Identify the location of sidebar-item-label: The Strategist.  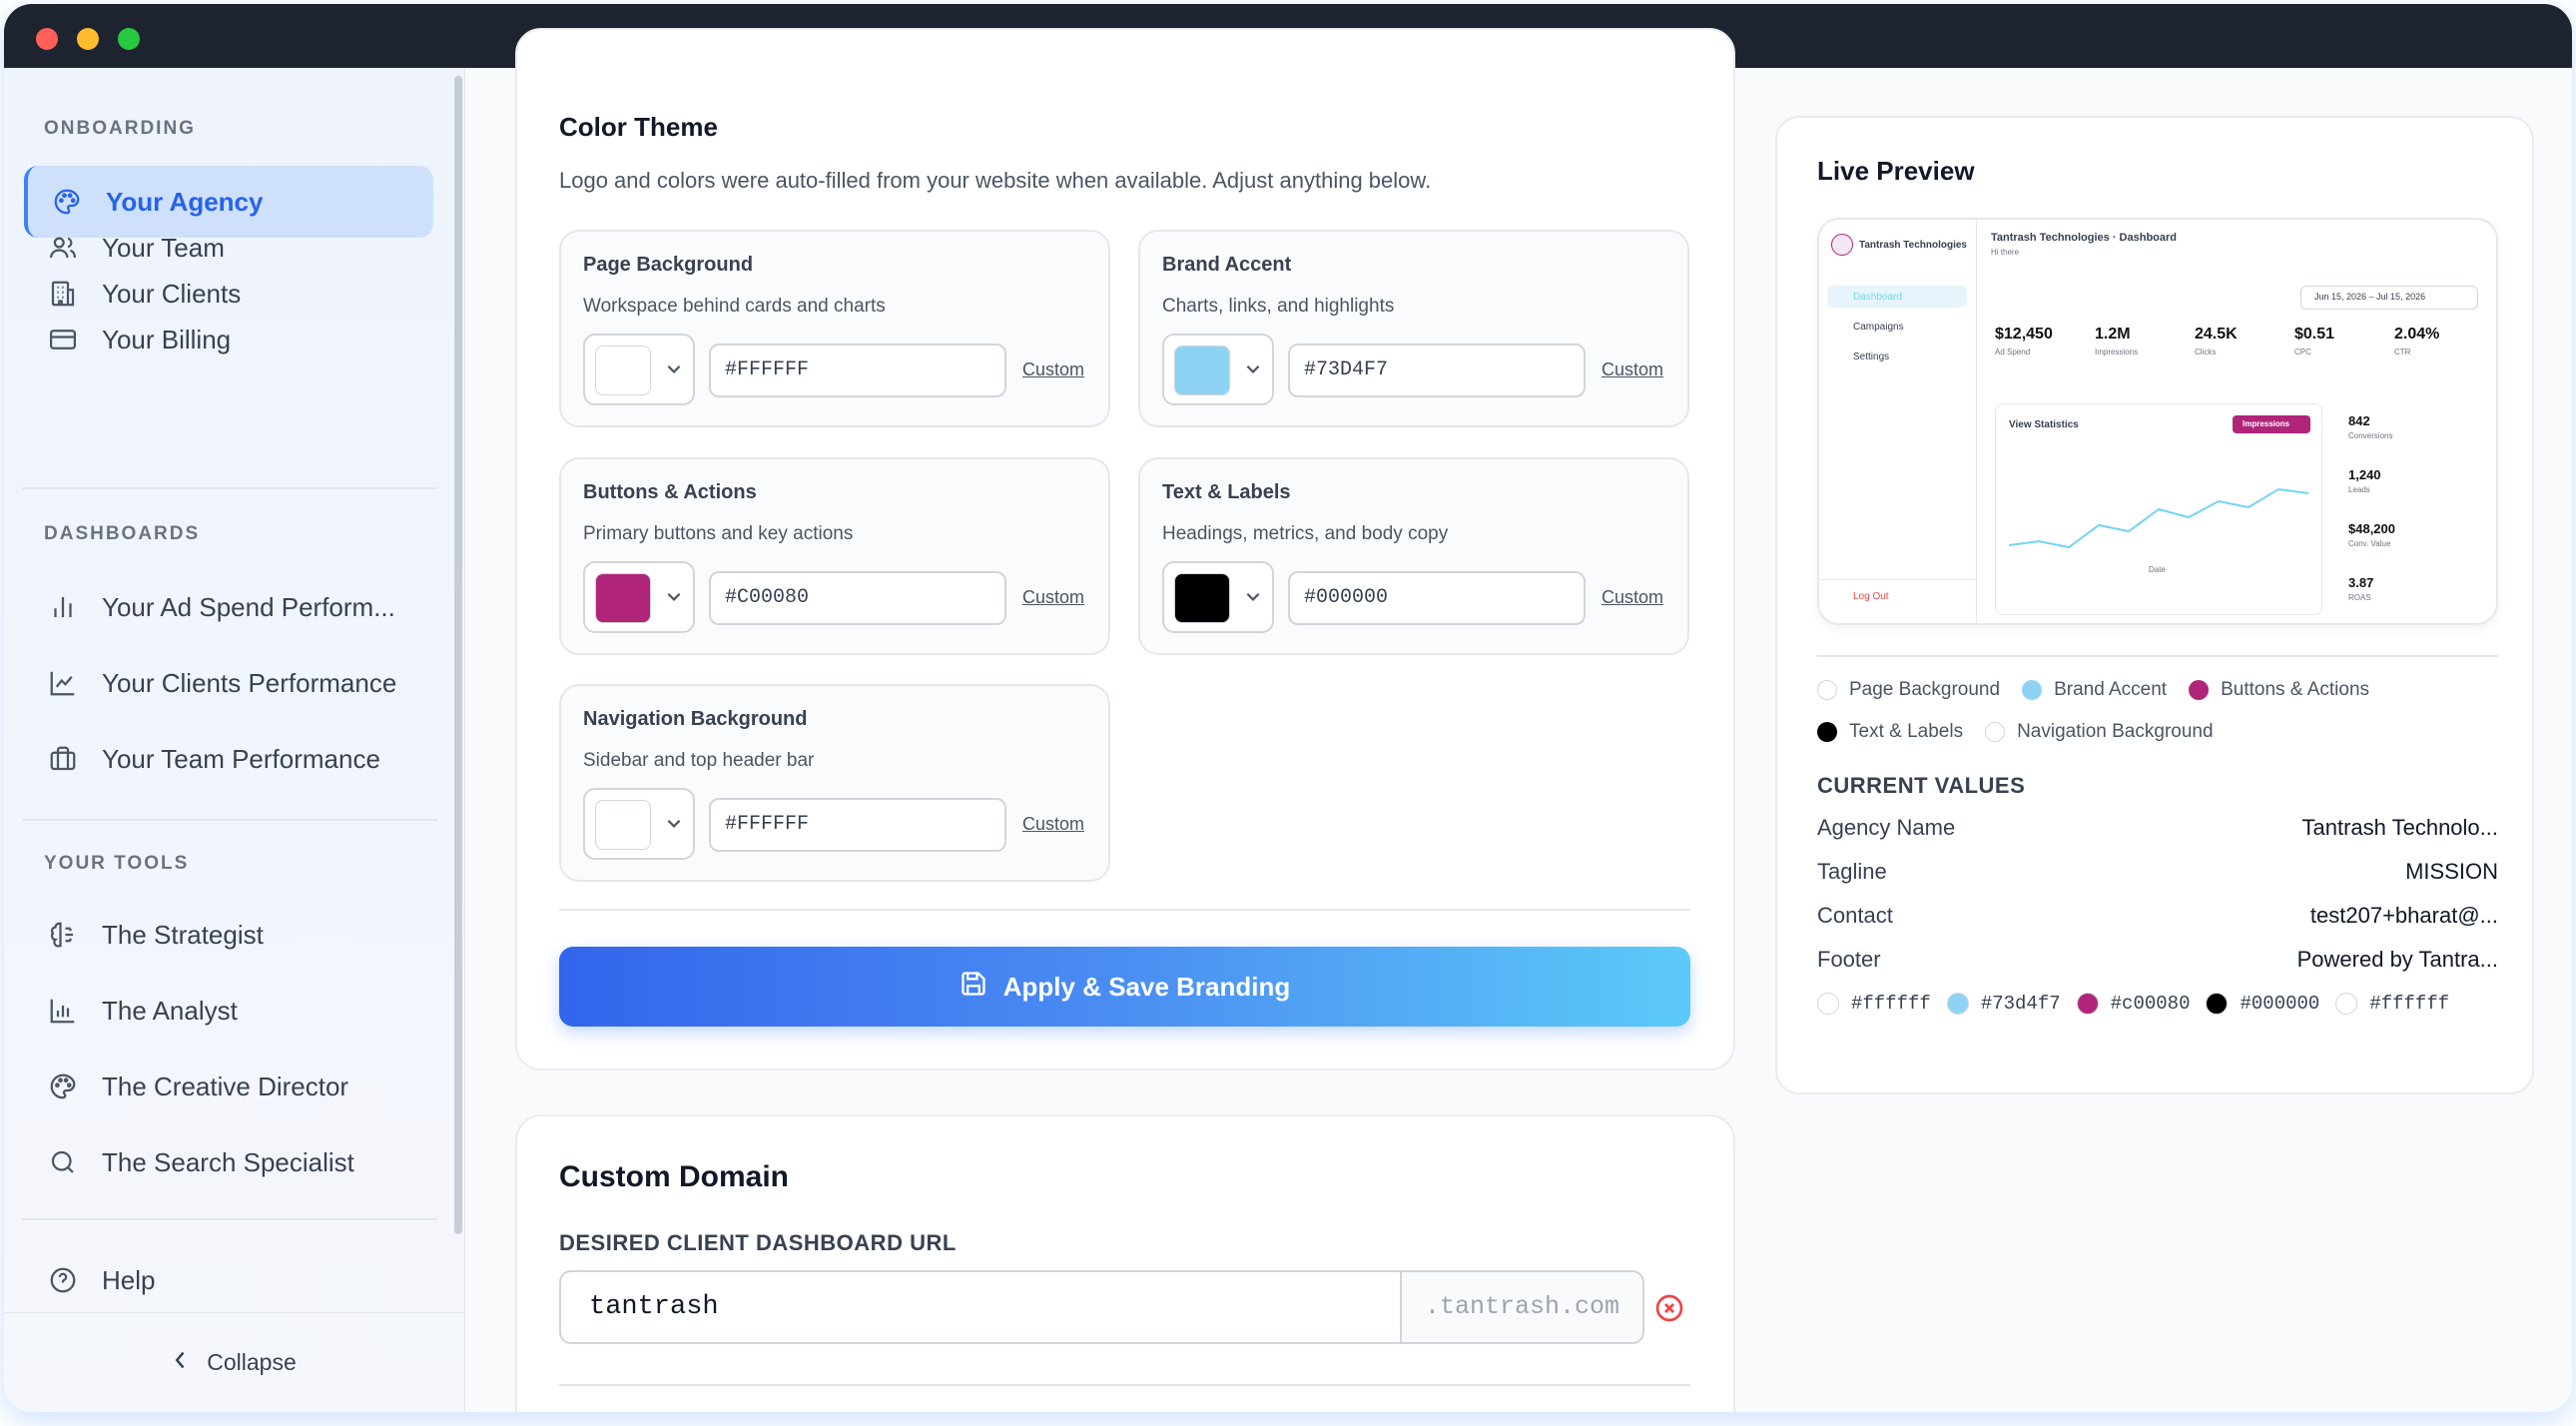
(183, 934).